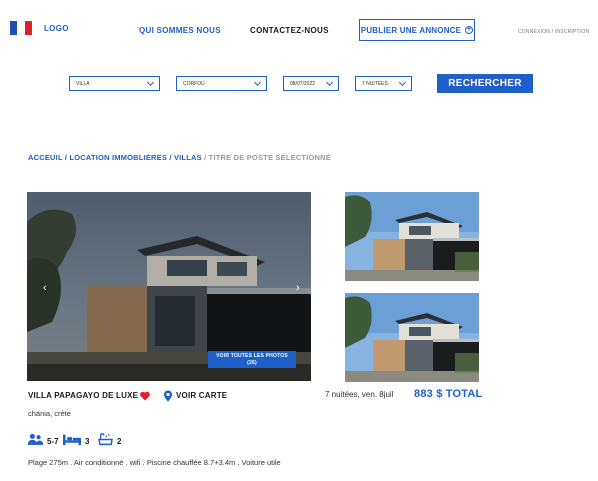  I want to click on guests-feature: 5-7, so click(43, 437).